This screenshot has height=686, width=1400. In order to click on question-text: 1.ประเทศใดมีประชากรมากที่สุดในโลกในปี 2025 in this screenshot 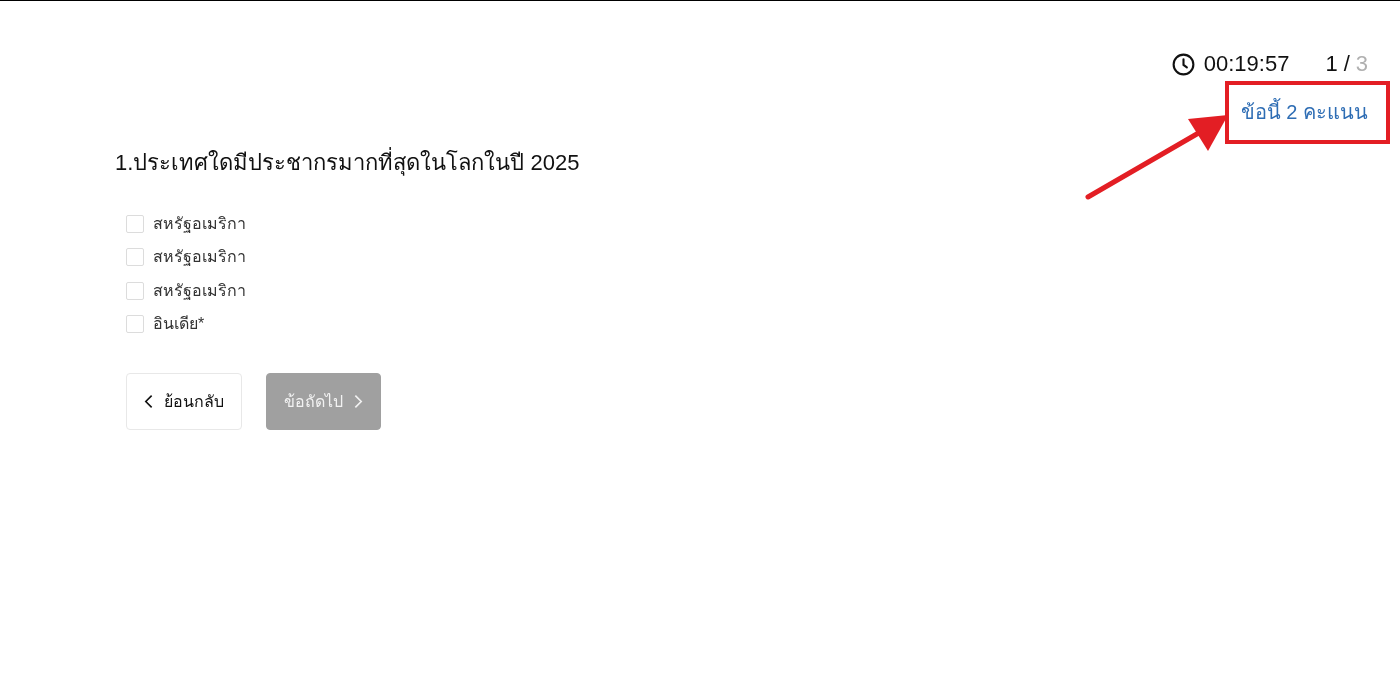, I will do `click(347, 163)`.